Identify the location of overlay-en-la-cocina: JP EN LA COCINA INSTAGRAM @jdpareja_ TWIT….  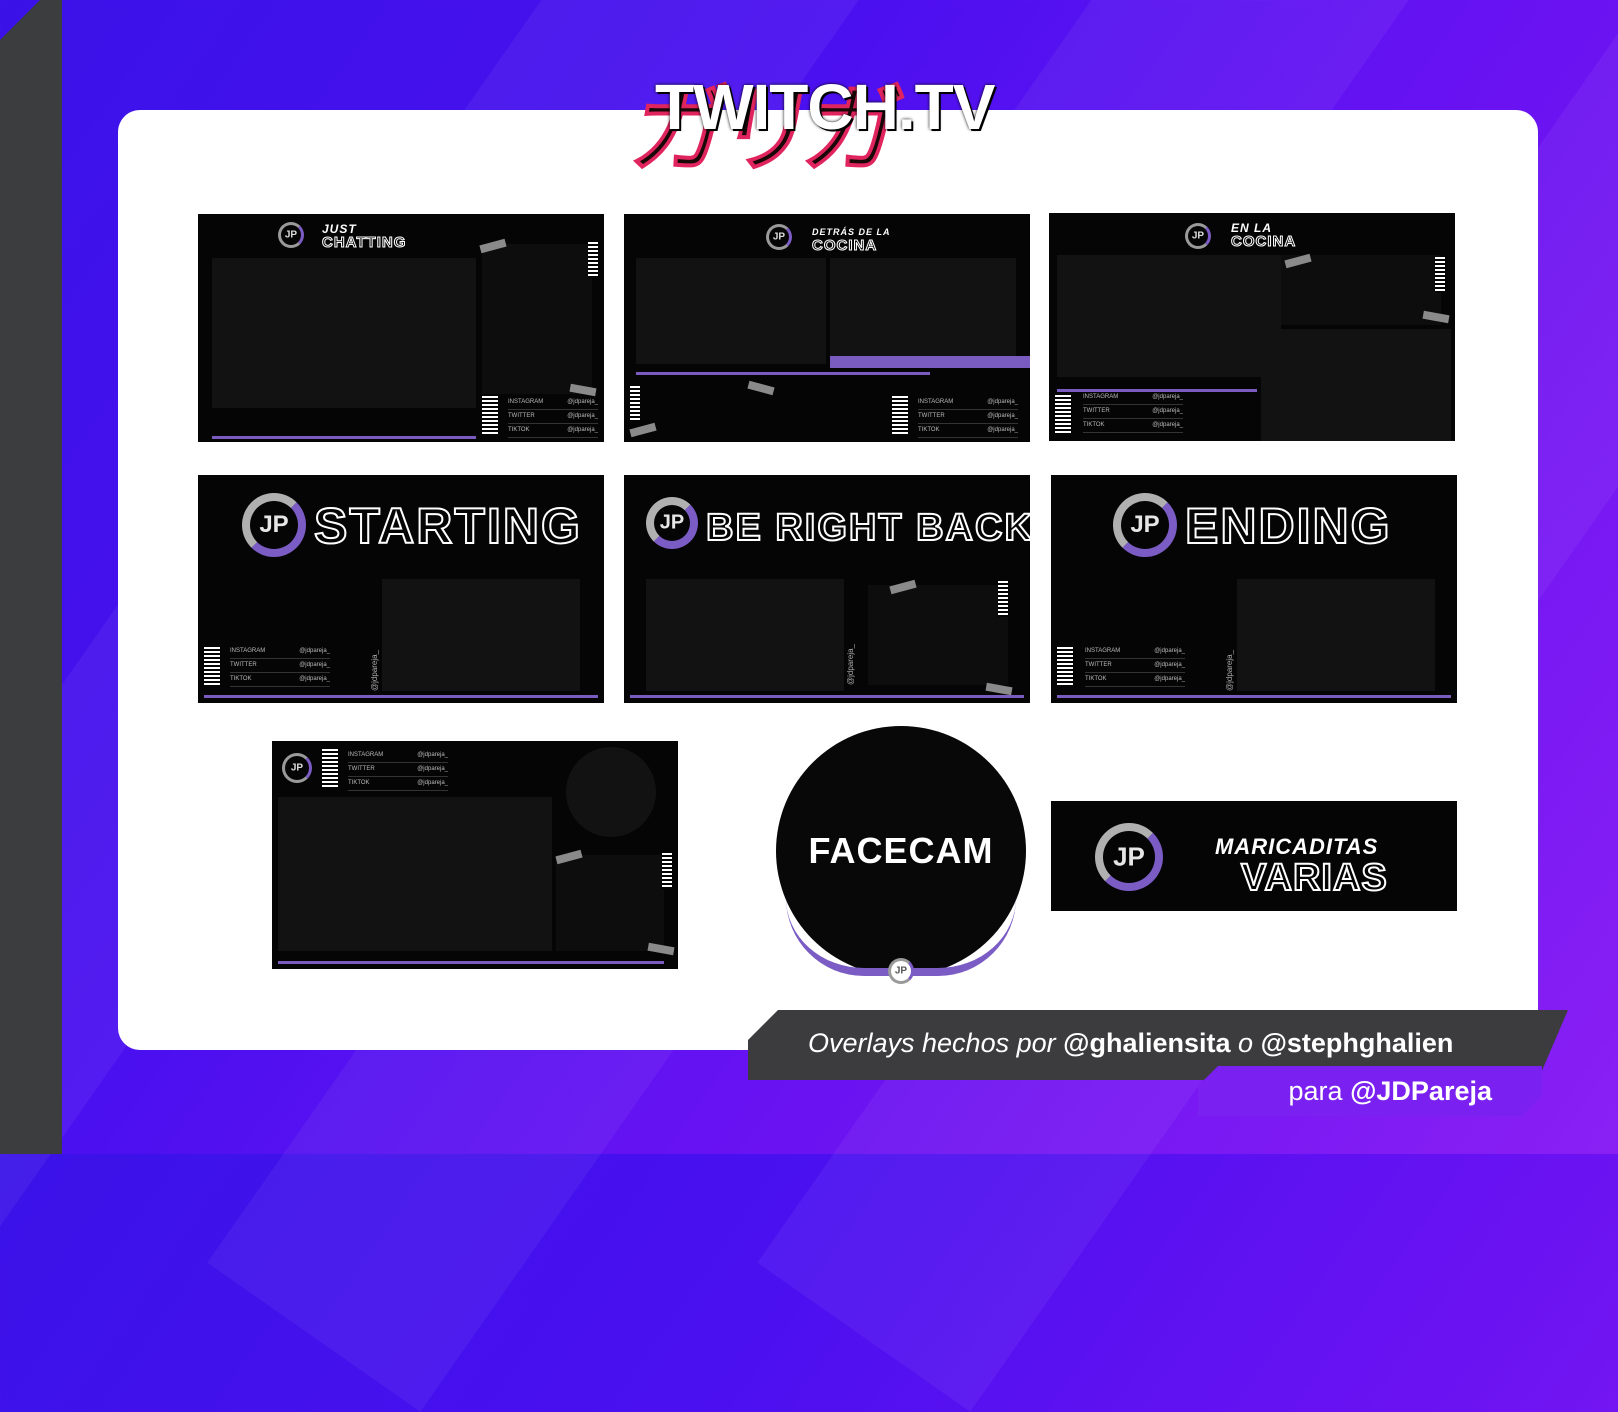
(1252, 327).